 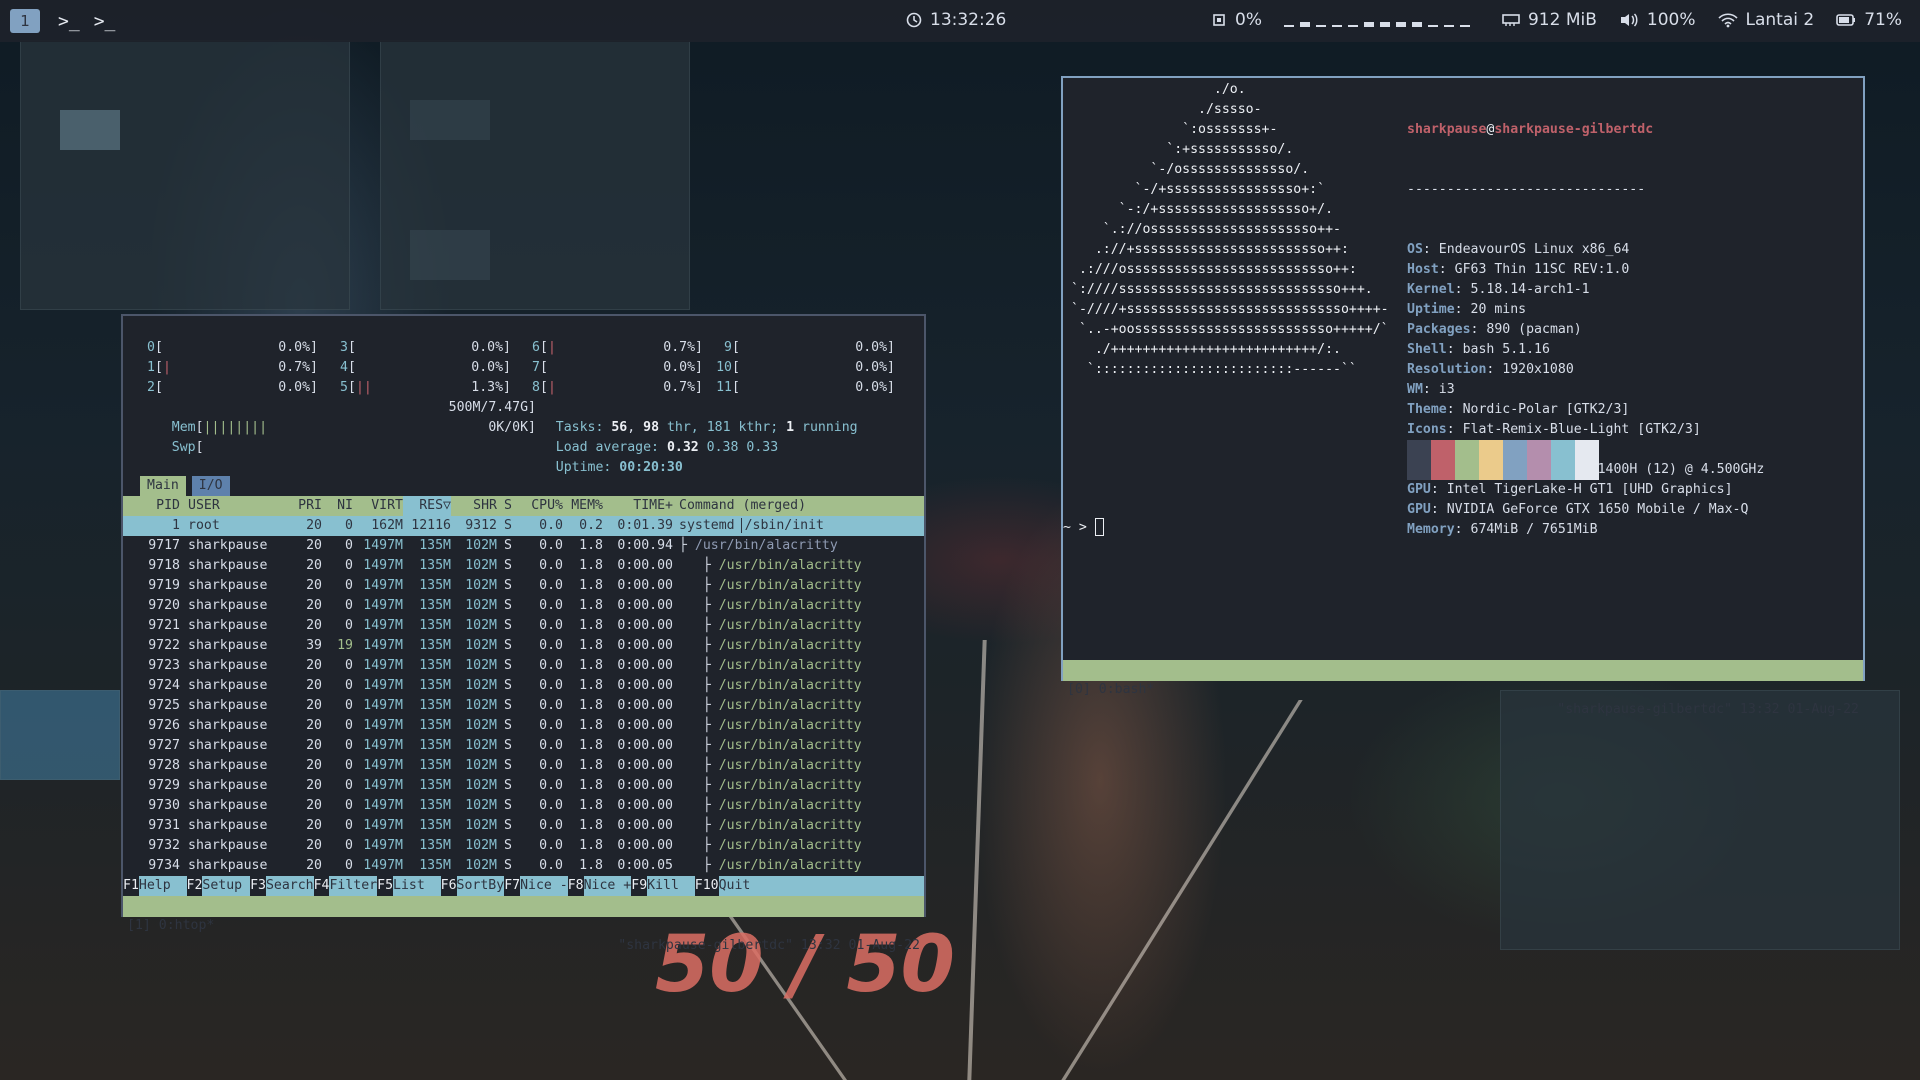 I want to click on tmux-window-label: [0] 0:bash*, so click(x=1110, y=690).